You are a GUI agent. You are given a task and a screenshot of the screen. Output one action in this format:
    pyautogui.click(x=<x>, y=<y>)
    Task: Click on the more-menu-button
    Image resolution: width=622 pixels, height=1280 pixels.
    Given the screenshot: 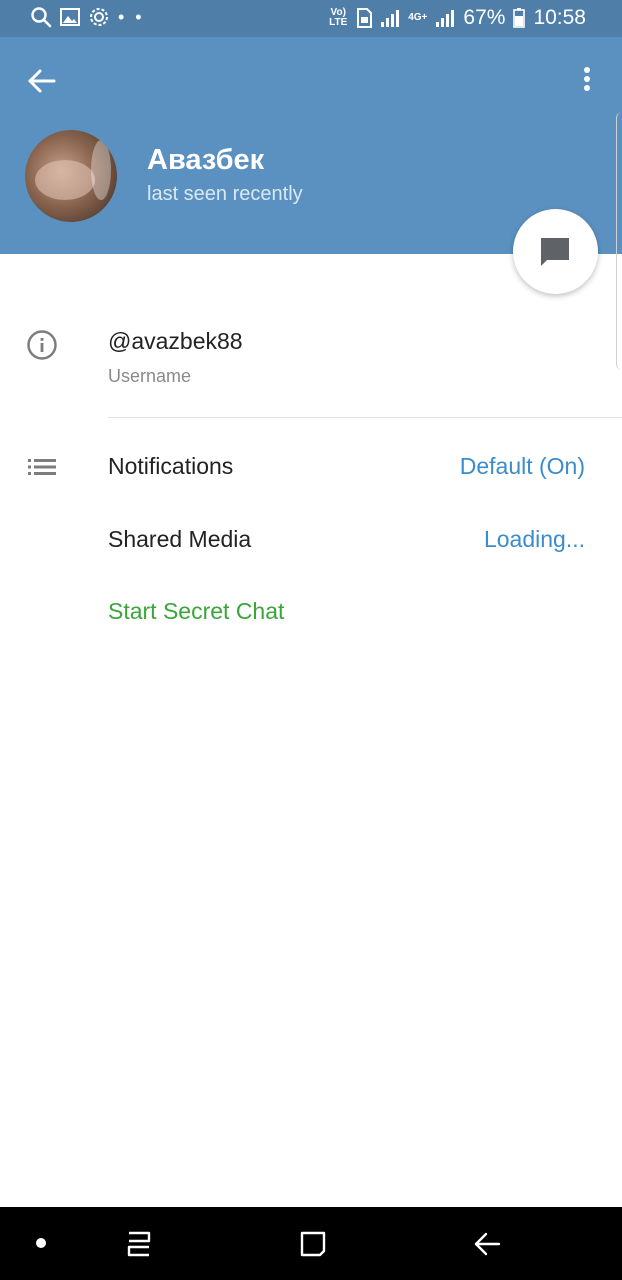 What is the action you would take?
    pyautogui.click(x=587, y=81)
    